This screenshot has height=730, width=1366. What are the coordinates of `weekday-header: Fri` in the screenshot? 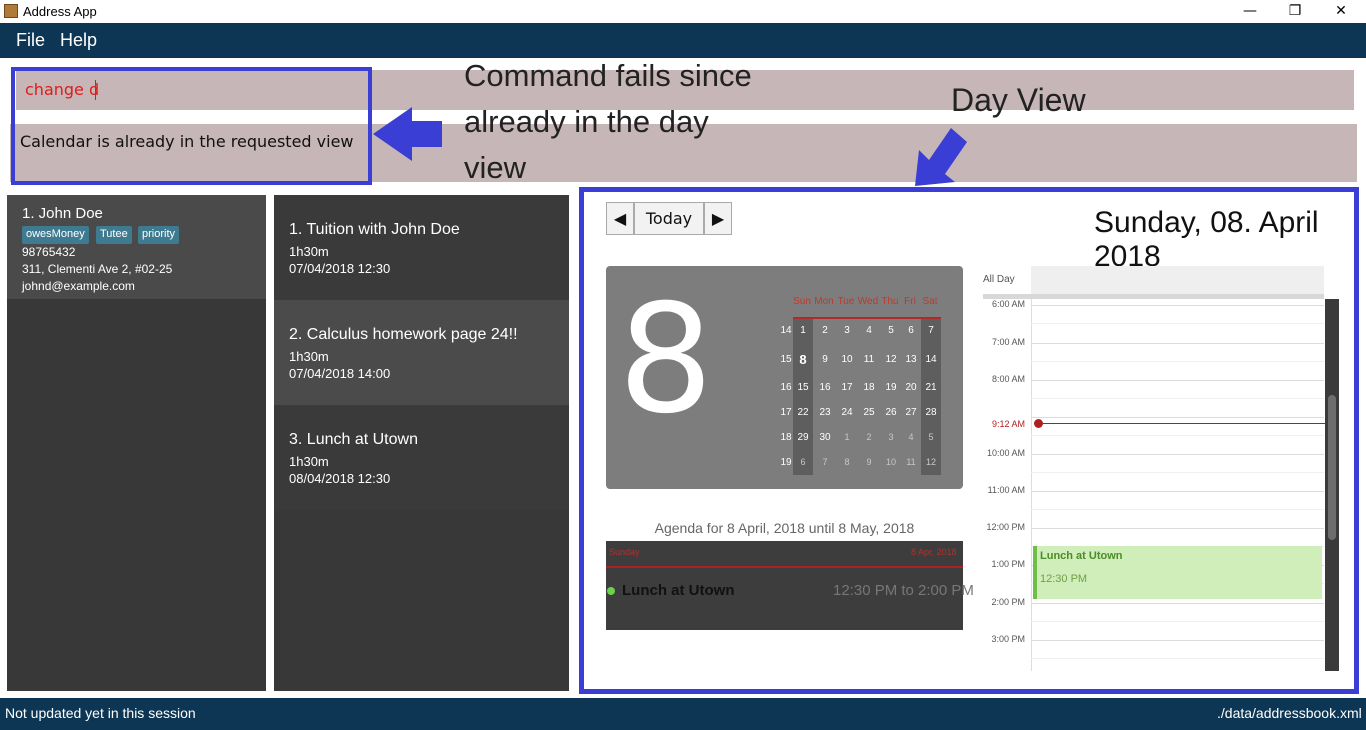 It's located at (910, 301).